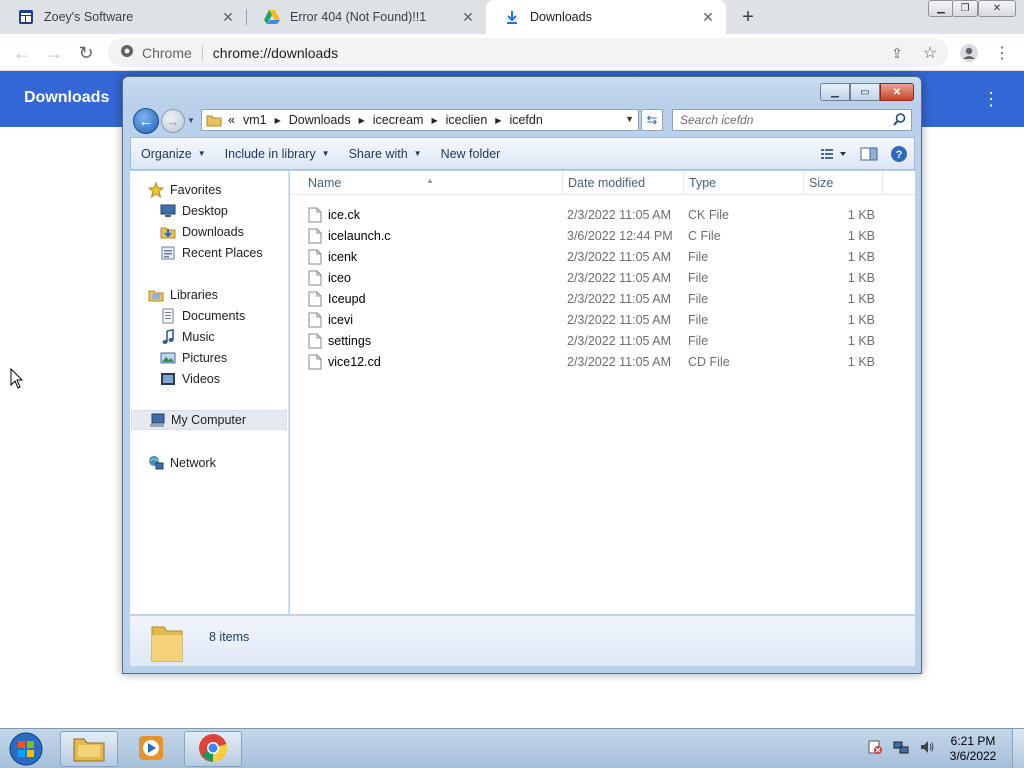 The height and width of the screenshot is (768, 1024). I want to click on nav-recent-places: Recent Places, so click(211, 253).